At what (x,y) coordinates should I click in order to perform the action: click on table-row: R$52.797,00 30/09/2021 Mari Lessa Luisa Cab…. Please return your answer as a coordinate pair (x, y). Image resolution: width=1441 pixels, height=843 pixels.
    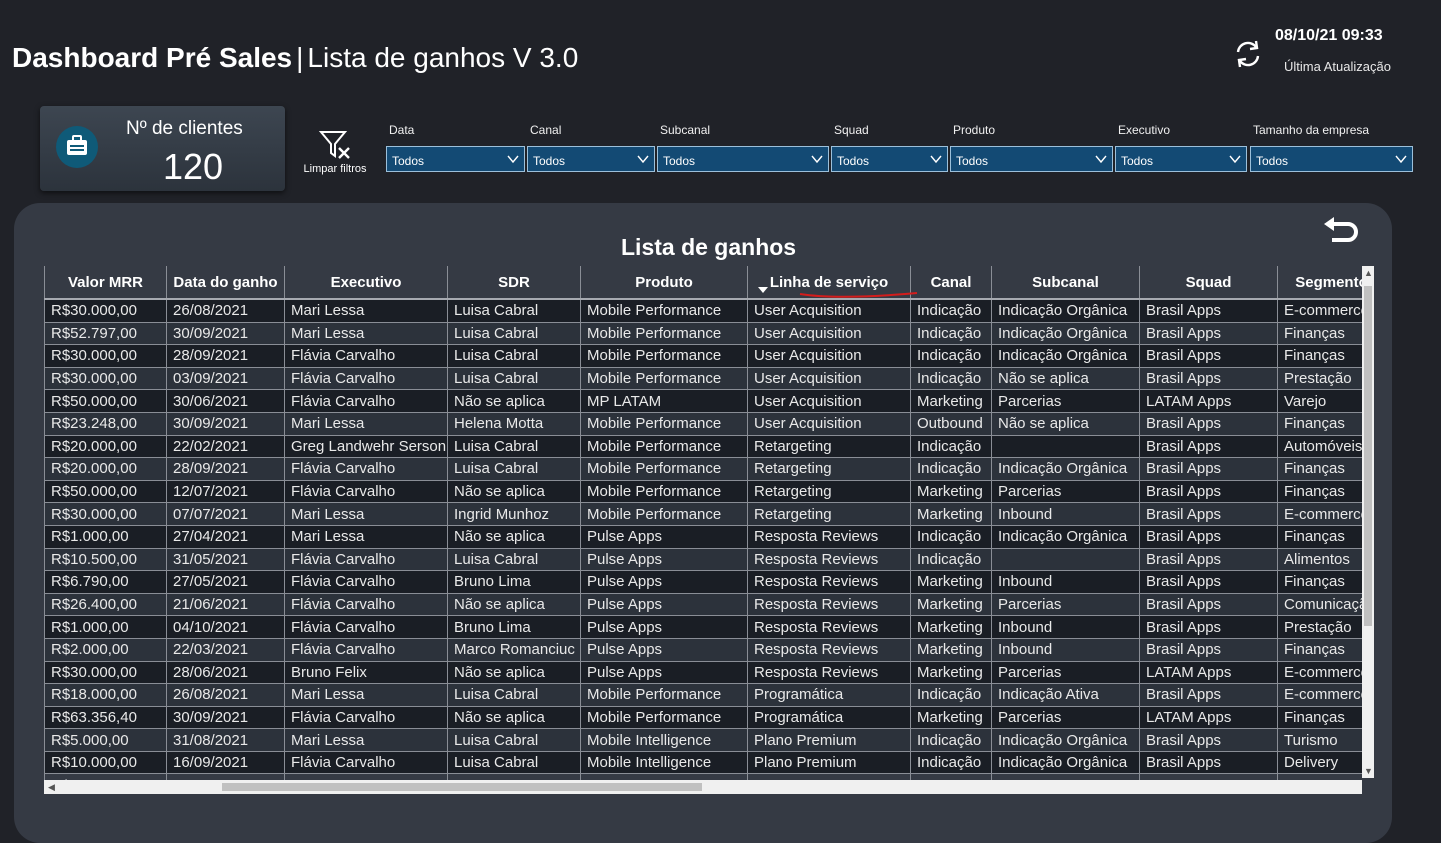
    Looking at the image, I should click on (703, 333).